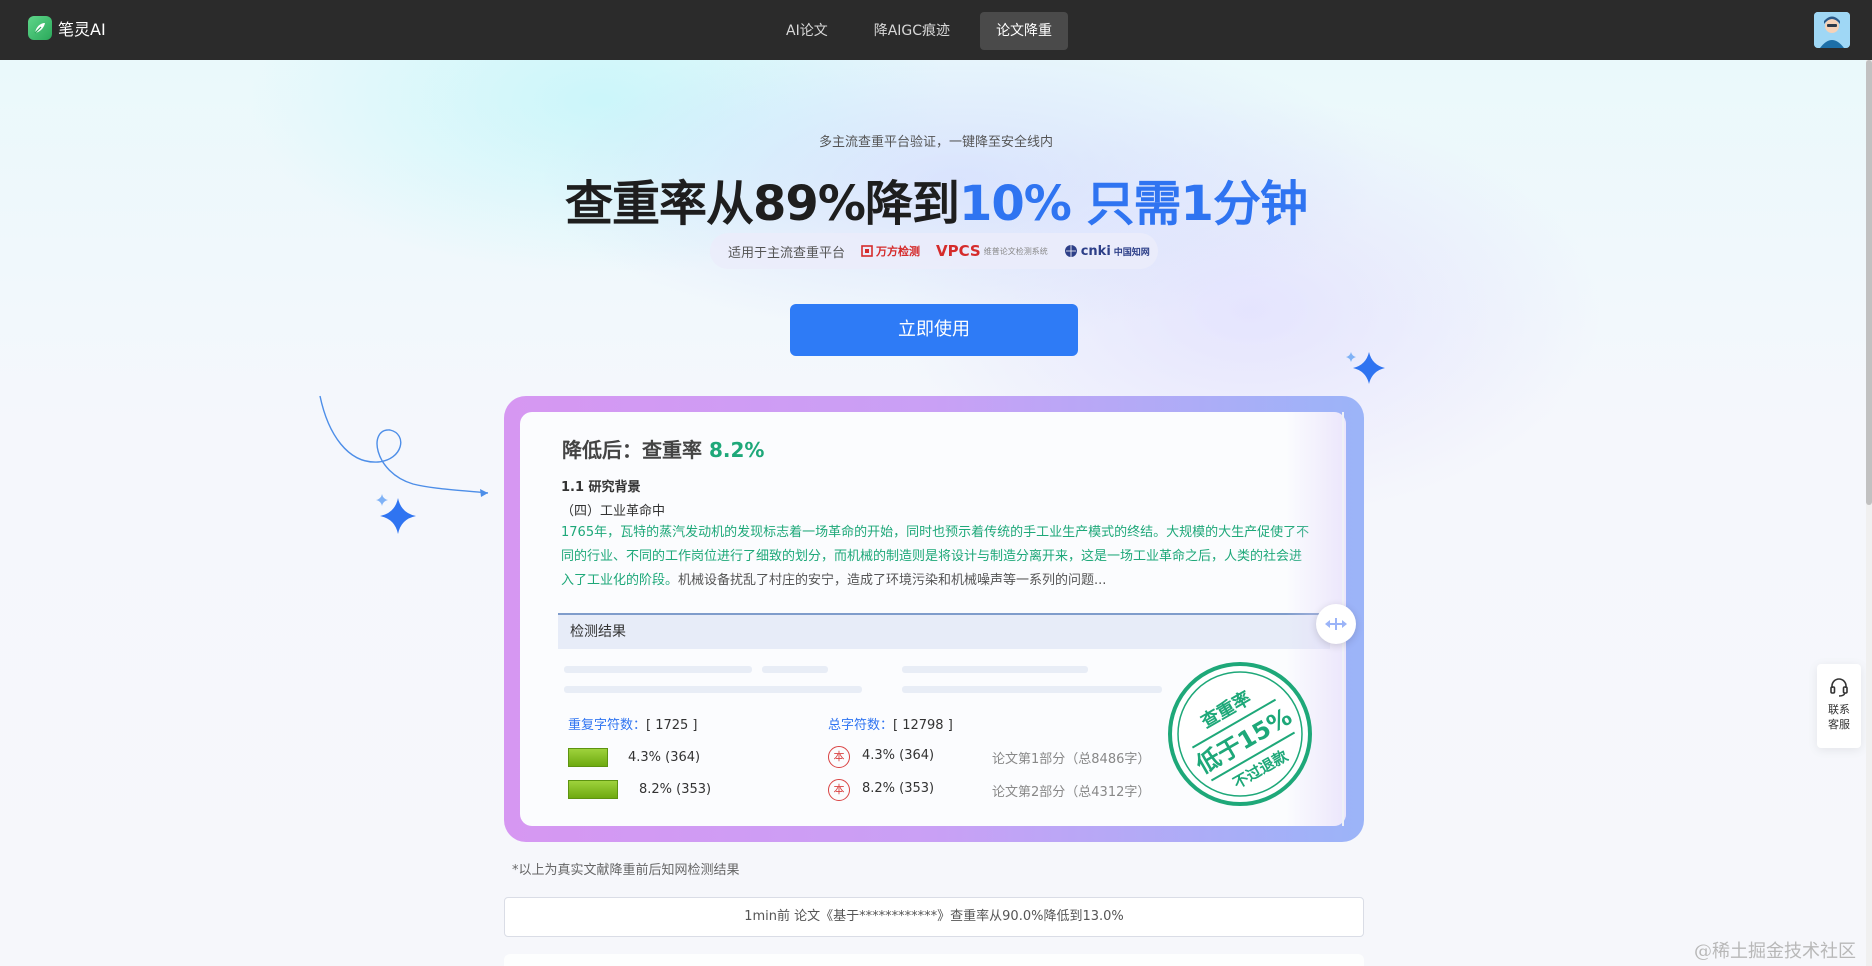  Describe the element at coordinates (82, 29) in the screenshot. I see `brand-name: 笔灵AI` at that location.